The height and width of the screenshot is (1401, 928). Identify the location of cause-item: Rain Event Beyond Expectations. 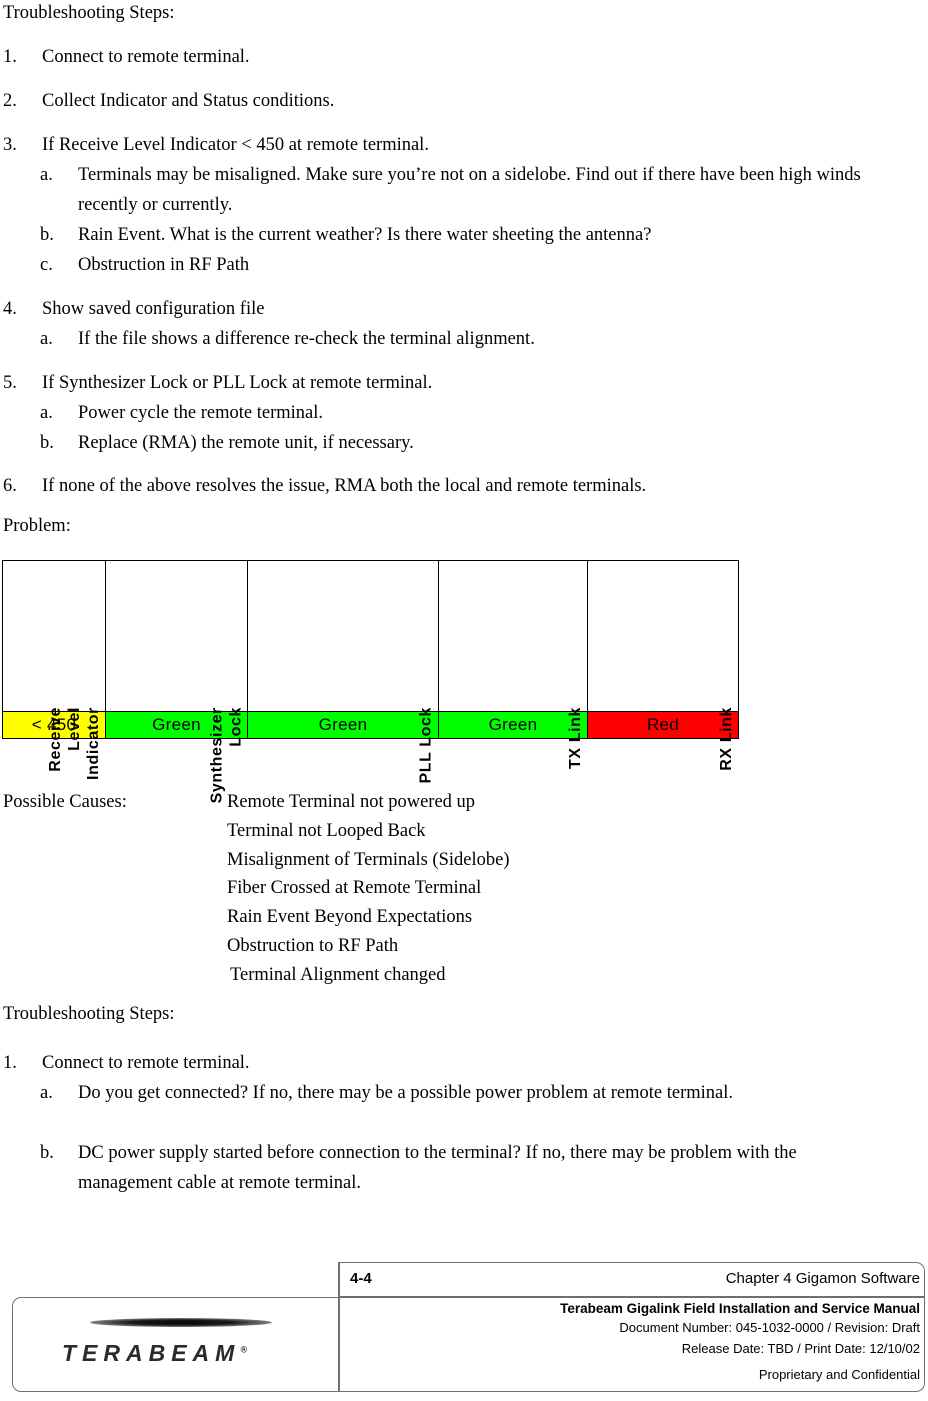
(350, 917).